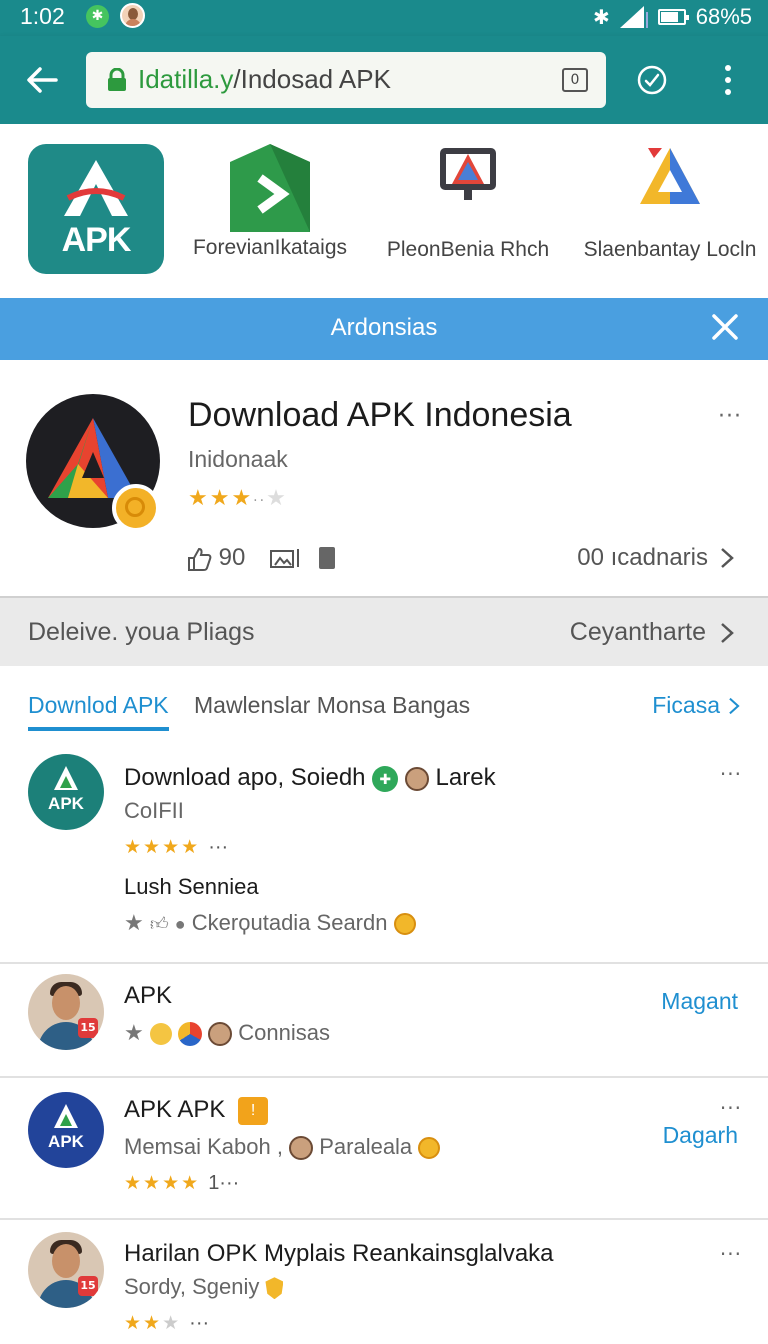 The width and height of the screenshot is (768, 1344). I want to click on url-path: /Indosad APK, so click(312, 79).